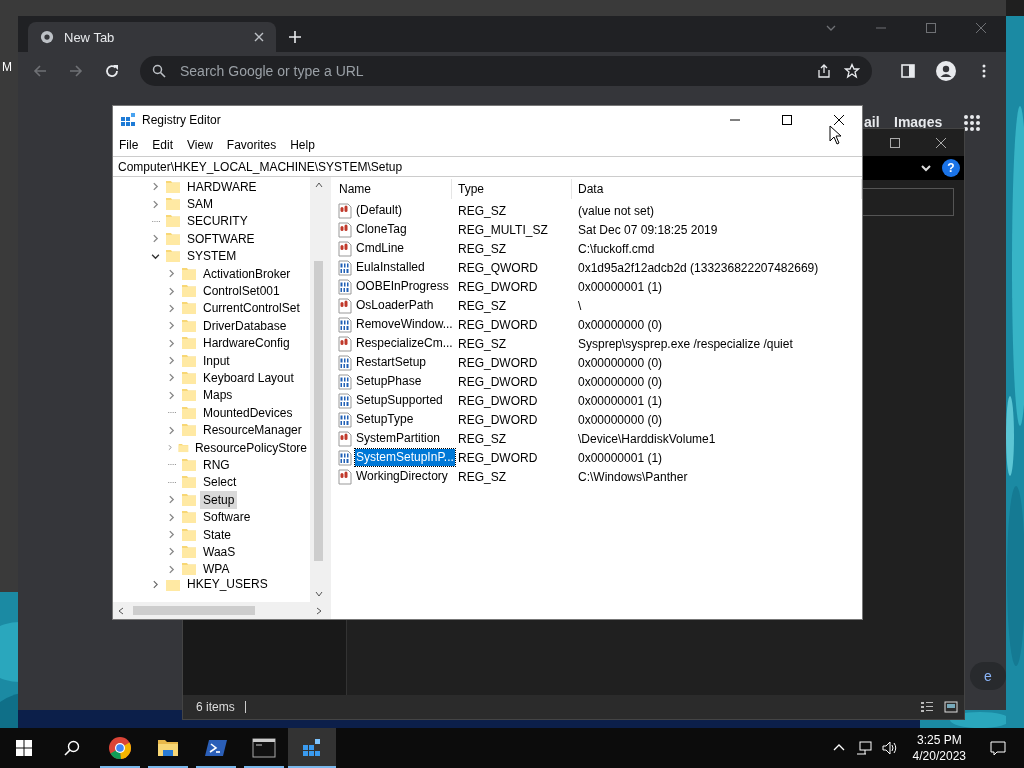 The height and width of the screenshot is (768, 1024). Describe the element at coordinates (318, 185) in the screenshot. I see `scroll-up-icon` at that location.